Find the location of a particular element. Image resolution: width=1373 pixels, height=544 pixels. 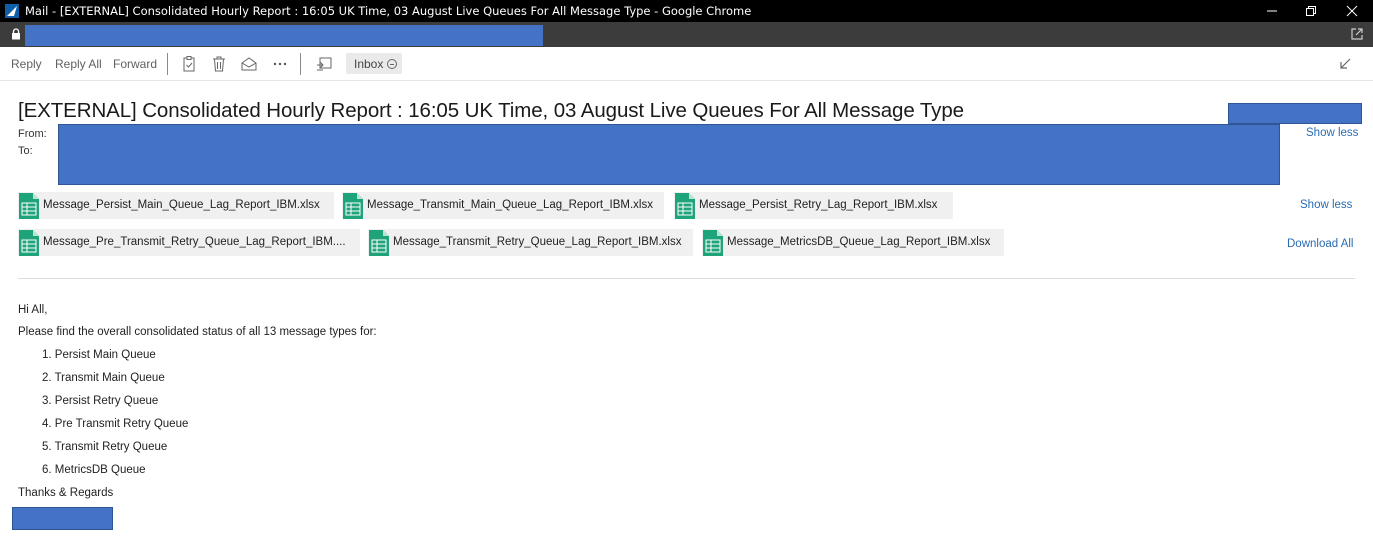

restore-icon is located at coordinates (1311, 11).